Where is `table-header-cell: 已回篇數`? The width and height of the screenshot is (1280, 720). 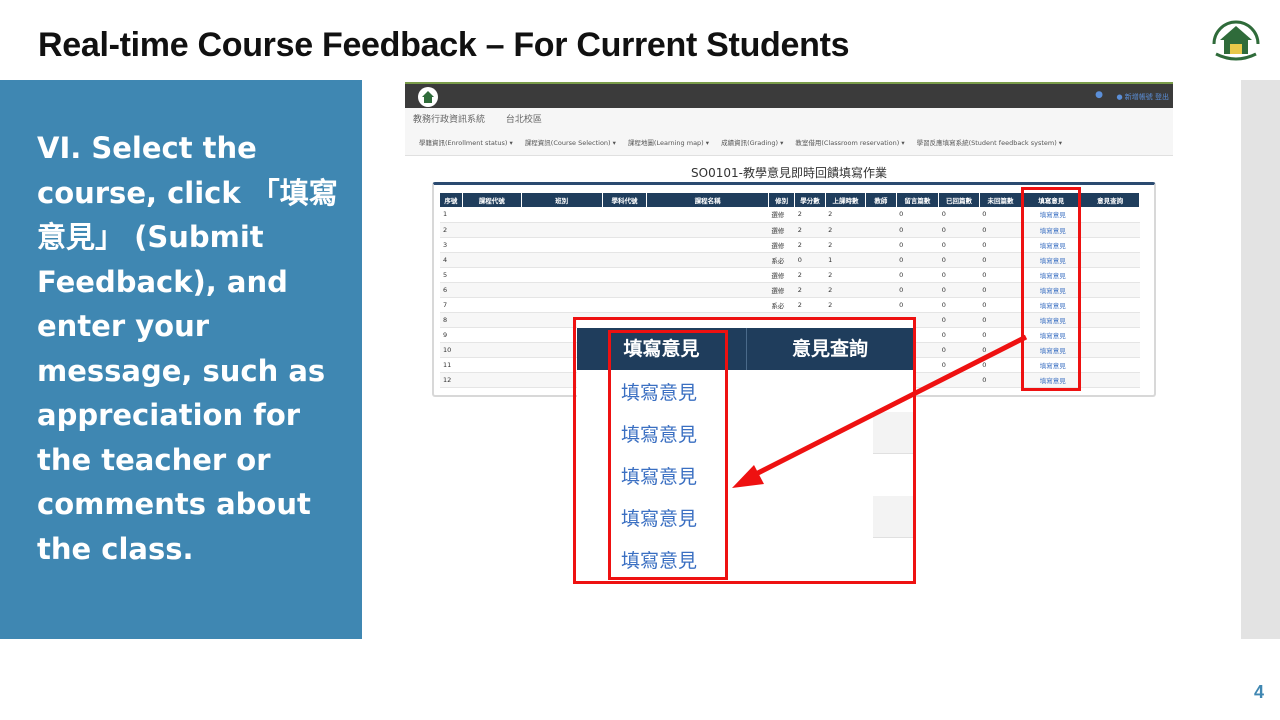 table-header-cell: 已回篇數 is located at coordinates (959, 200).